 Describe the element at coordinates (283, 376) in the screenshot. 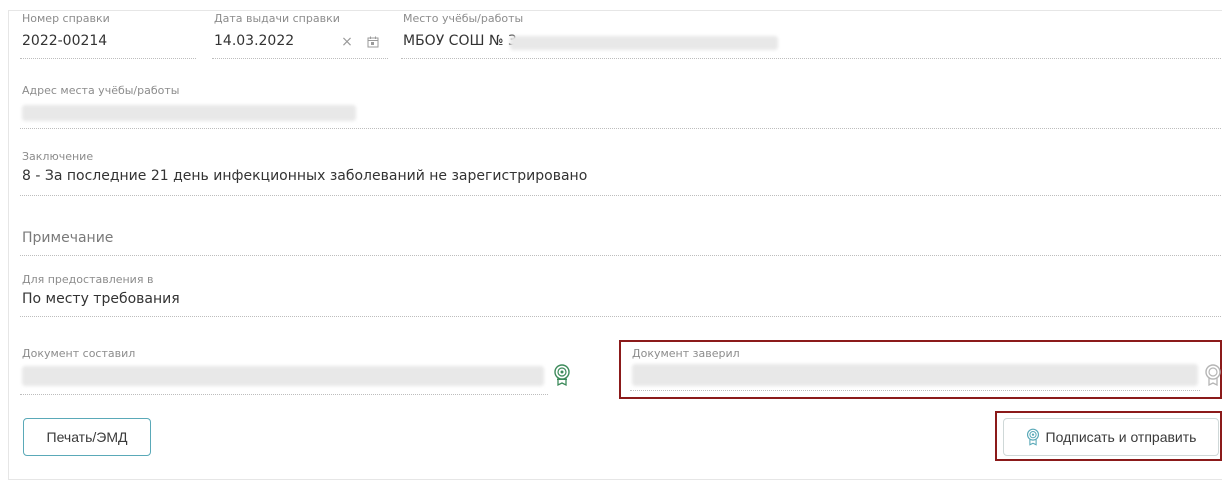

I see `composed-by-redacted` at that location.